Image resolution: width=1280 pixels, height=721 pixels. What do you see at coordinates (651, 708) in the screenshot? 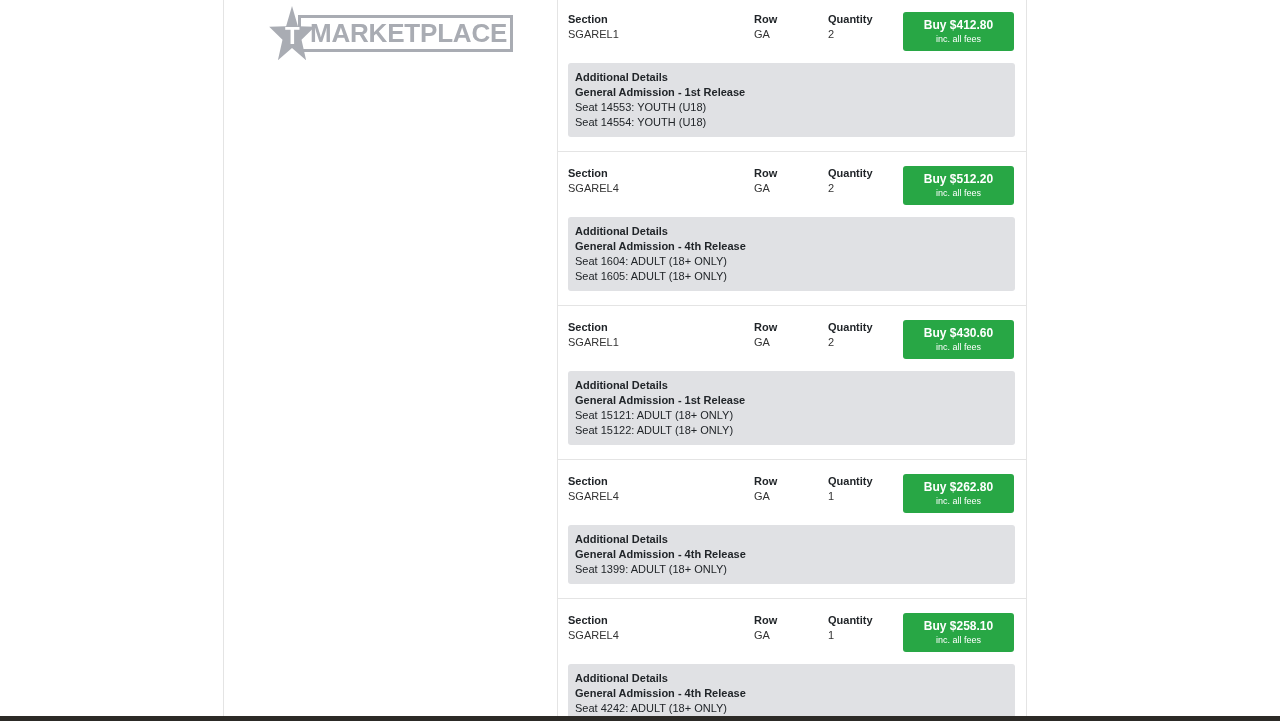
I see `seat-text: Seat 4242: ADULT (18+ ONLY)` at bounding box center [651, 708].